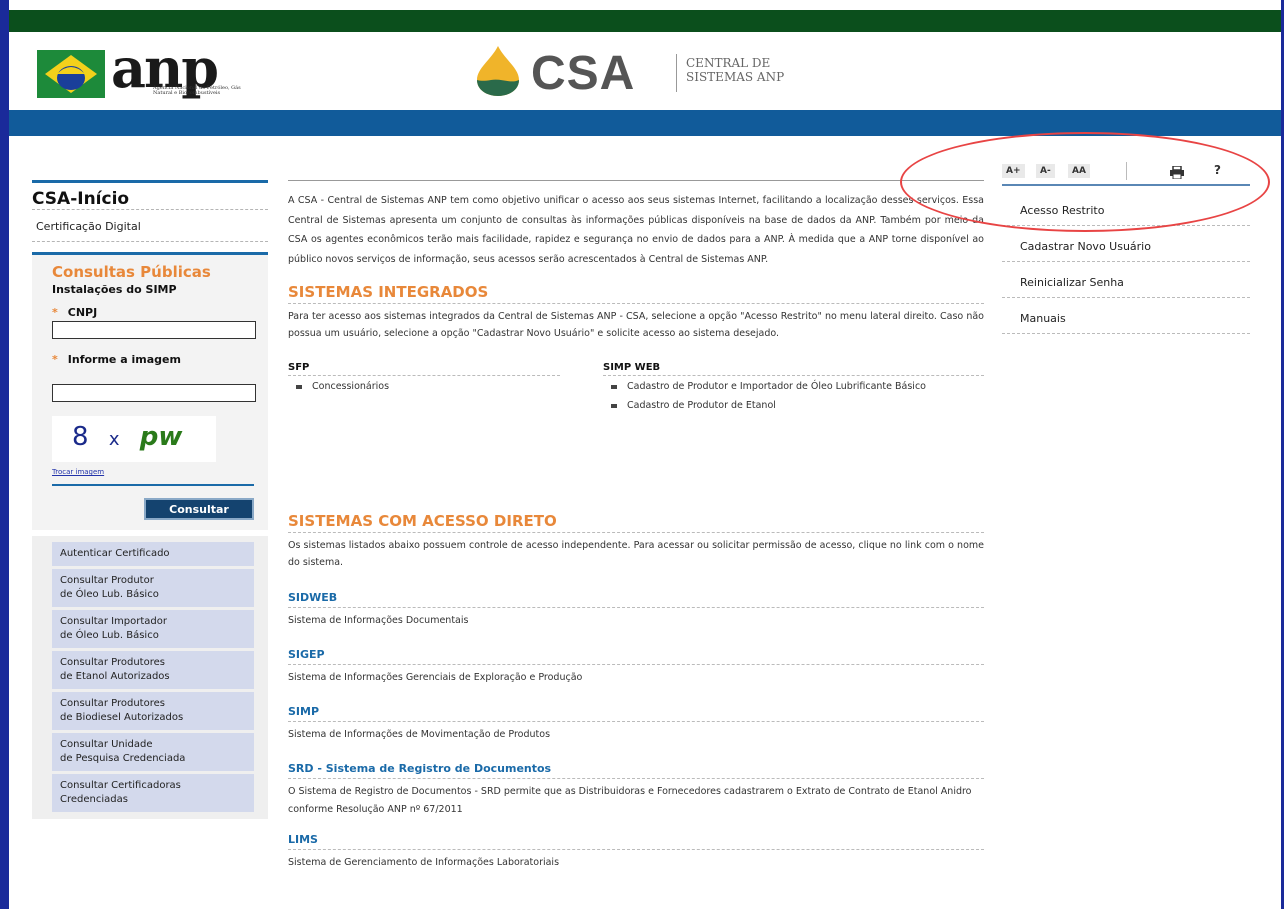 This screenshot has height=909, width=1284. Describe the element at coordinates (153, 588) in the screenshot. I see `menu-item-consultar-produtor-oleo: Consultar Produtor de Óleo Lub. Básico` at that location.